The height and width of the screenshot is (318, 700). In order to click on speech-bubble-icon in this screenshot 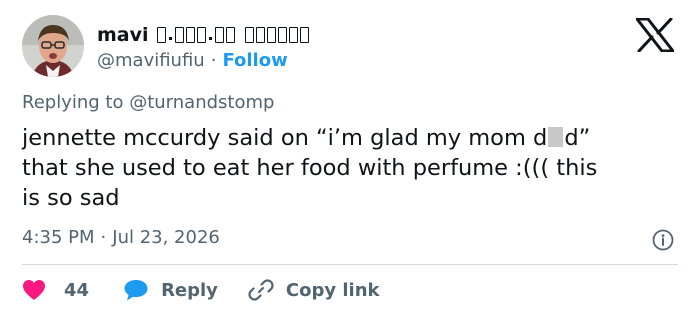, I will do `click(136, 290)`.